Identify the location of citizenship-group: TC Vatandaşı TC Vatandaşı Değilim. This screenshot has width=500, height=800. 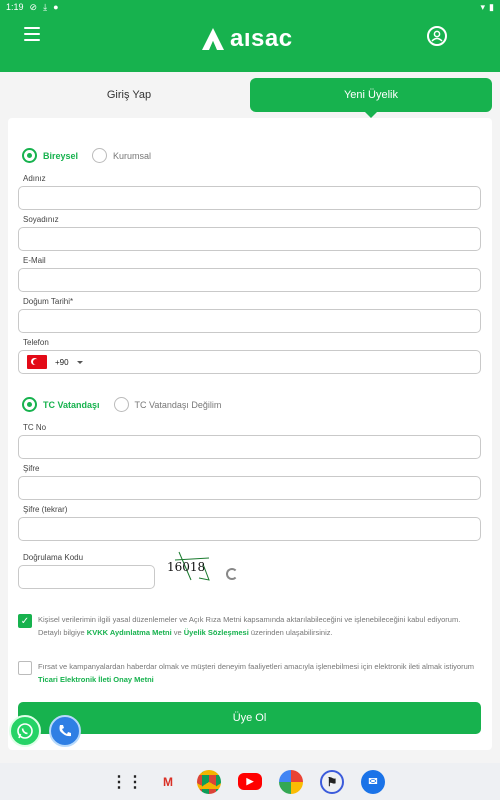
(121, 404).